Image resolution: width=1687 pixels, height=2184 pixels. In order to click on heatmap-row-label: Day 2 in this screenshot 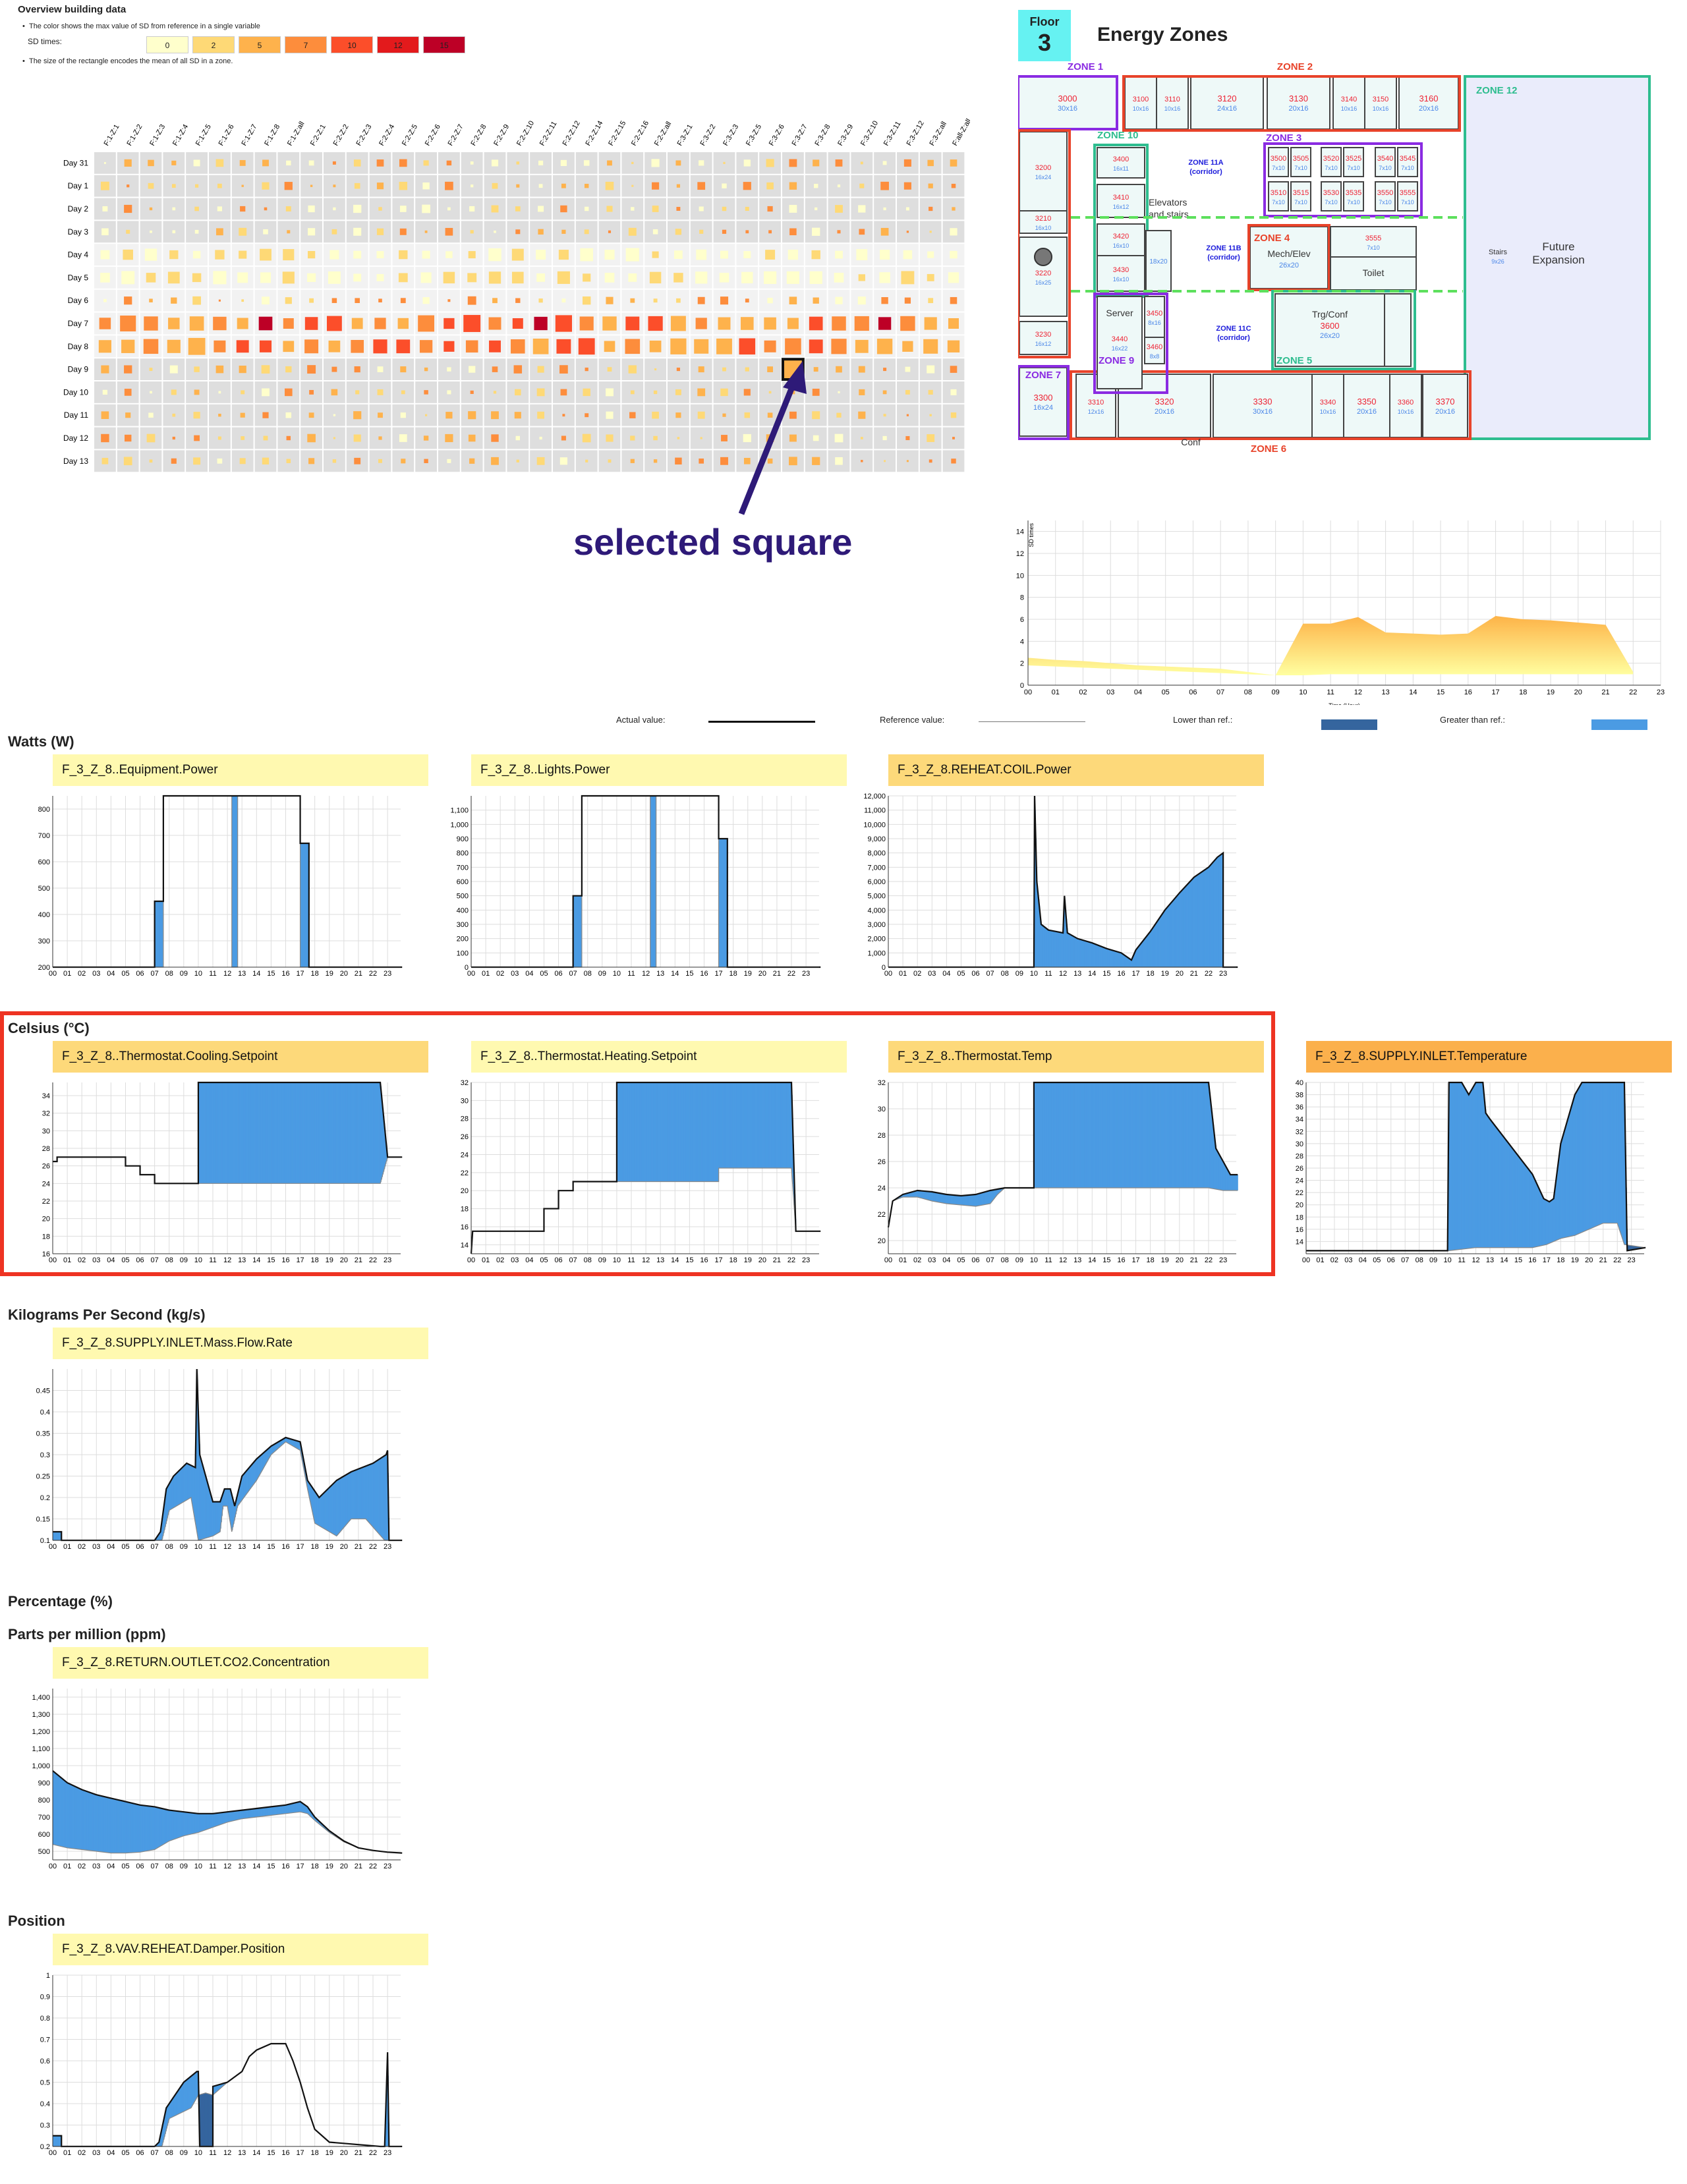, I will do `click(78, 208)`.